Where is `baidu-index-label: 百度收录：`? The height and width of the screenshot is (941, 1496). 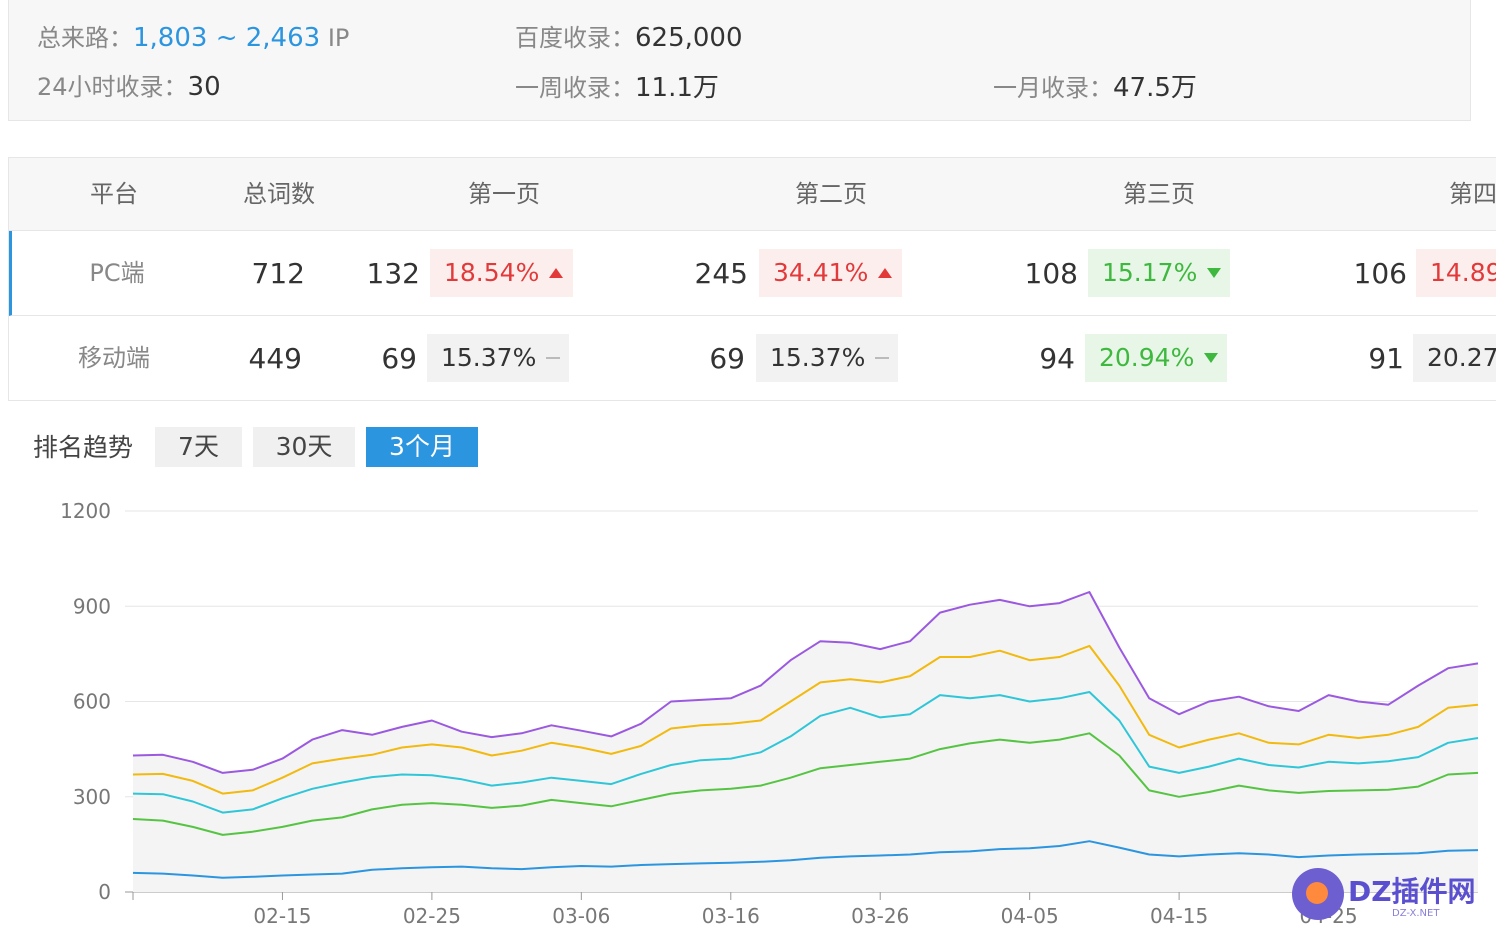 baidu-index-label: 百度收录： is located at coordinates (575, 38).